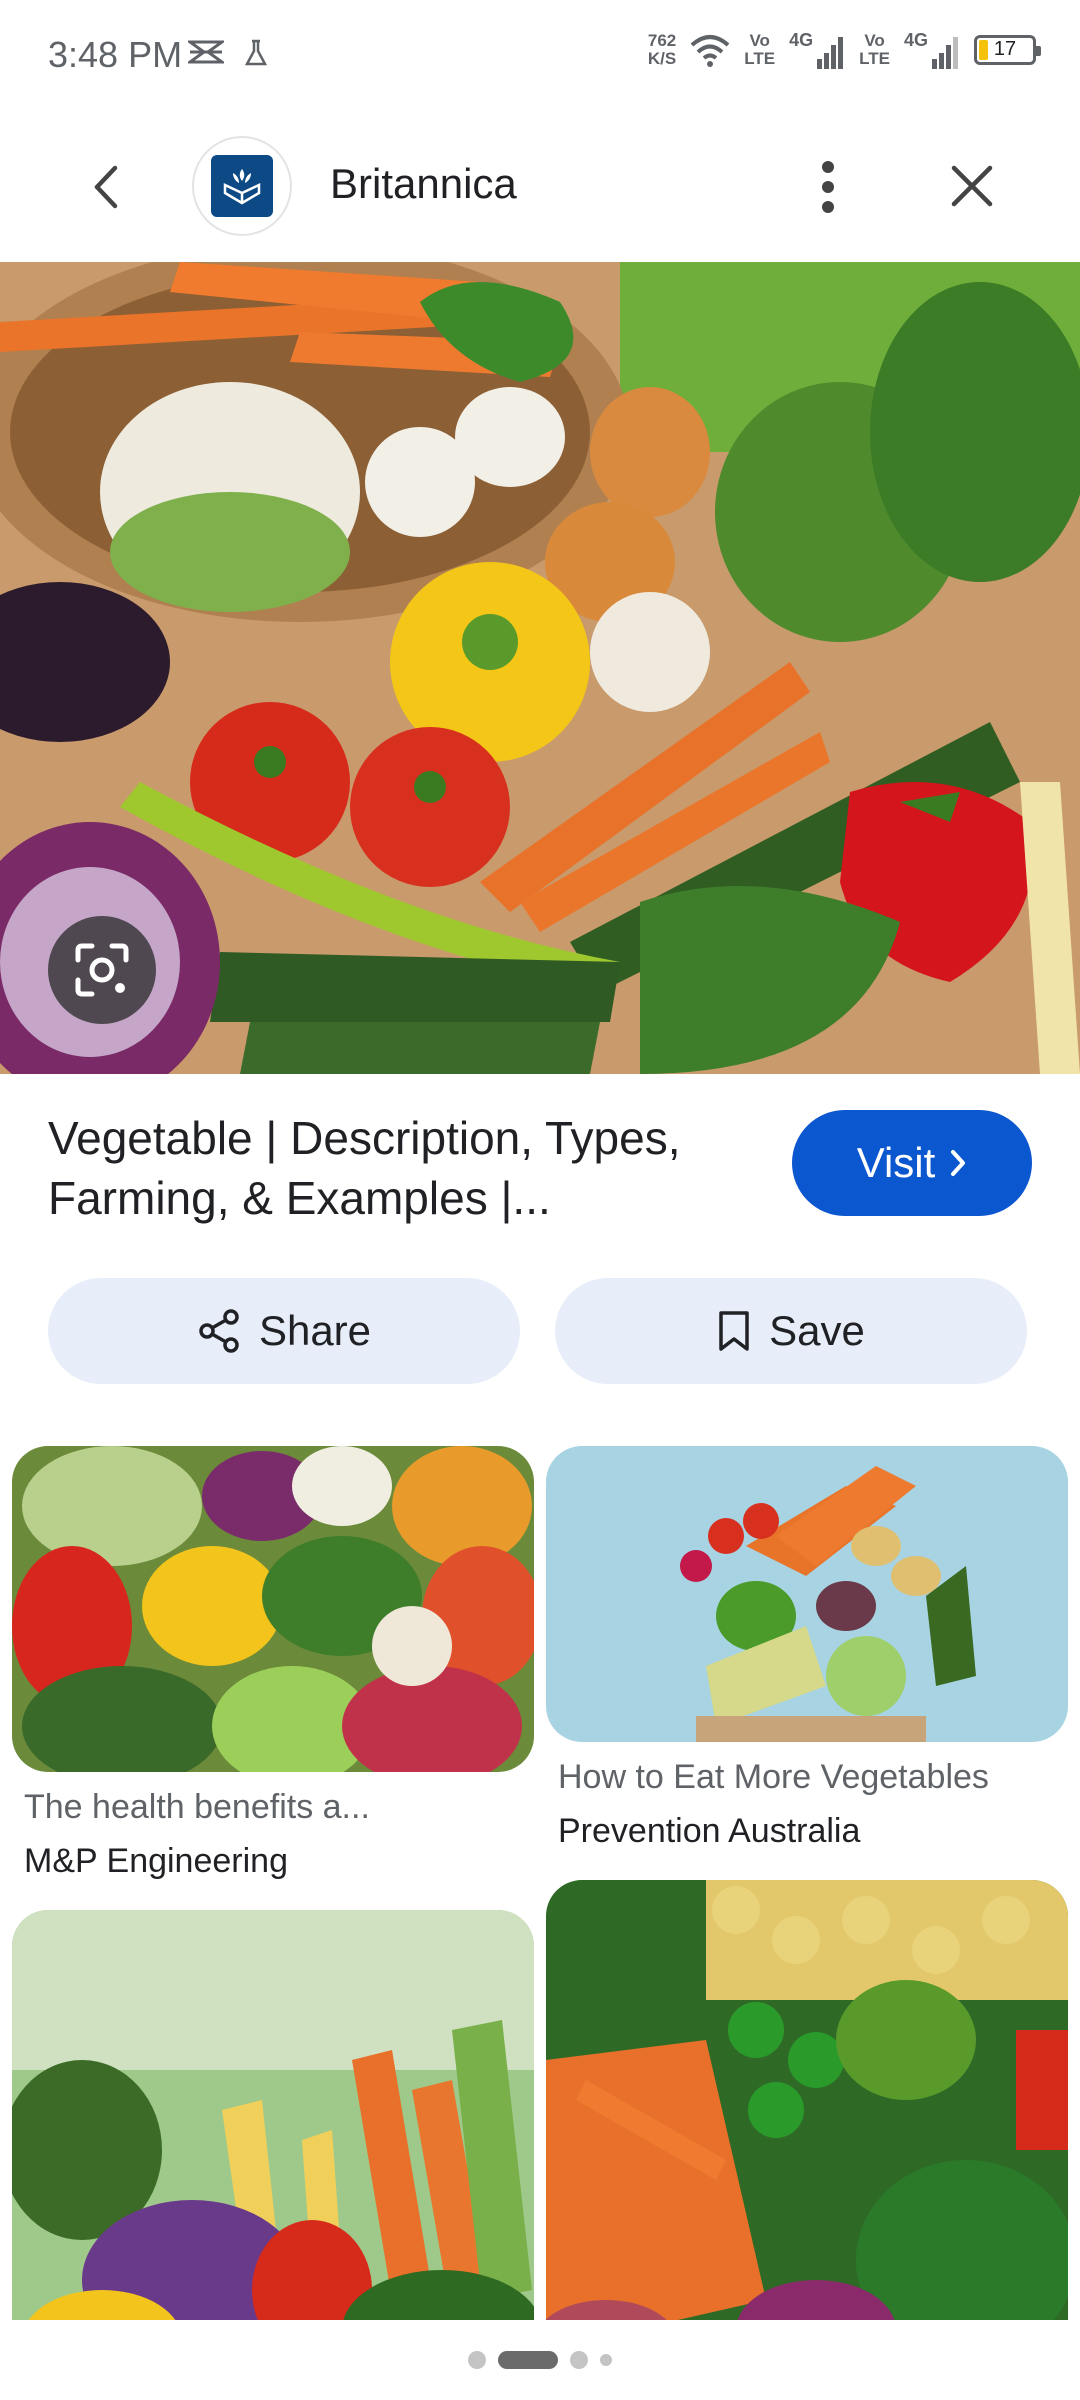 The width and height of the screenshot is (1080, 2400). Describe the element at coordinates (760, 49) in the screenshot. I see `volte-badge-1: Vo LTE` at that location.